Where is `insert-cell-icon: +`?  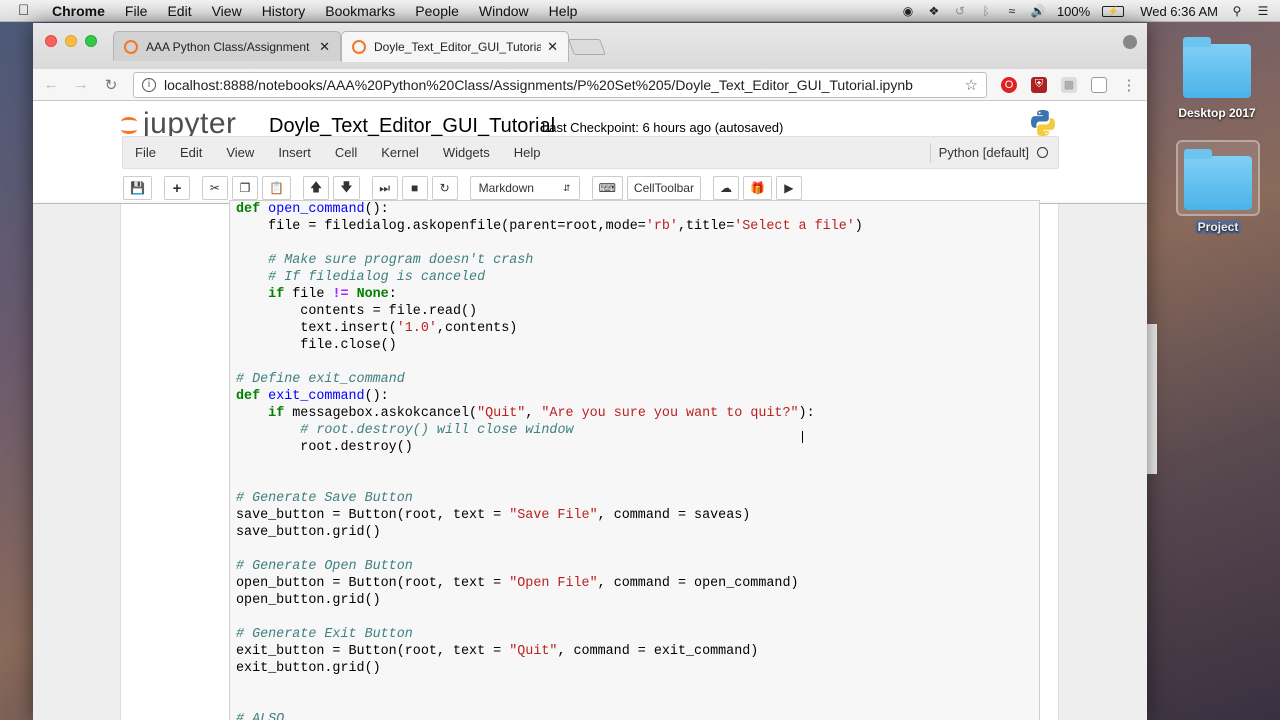 insert-cell-icon: + is located at coordinates (176, 188).